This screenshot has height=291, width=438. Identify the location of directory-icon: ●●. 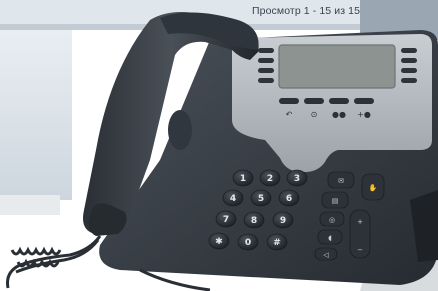
(339, 114).